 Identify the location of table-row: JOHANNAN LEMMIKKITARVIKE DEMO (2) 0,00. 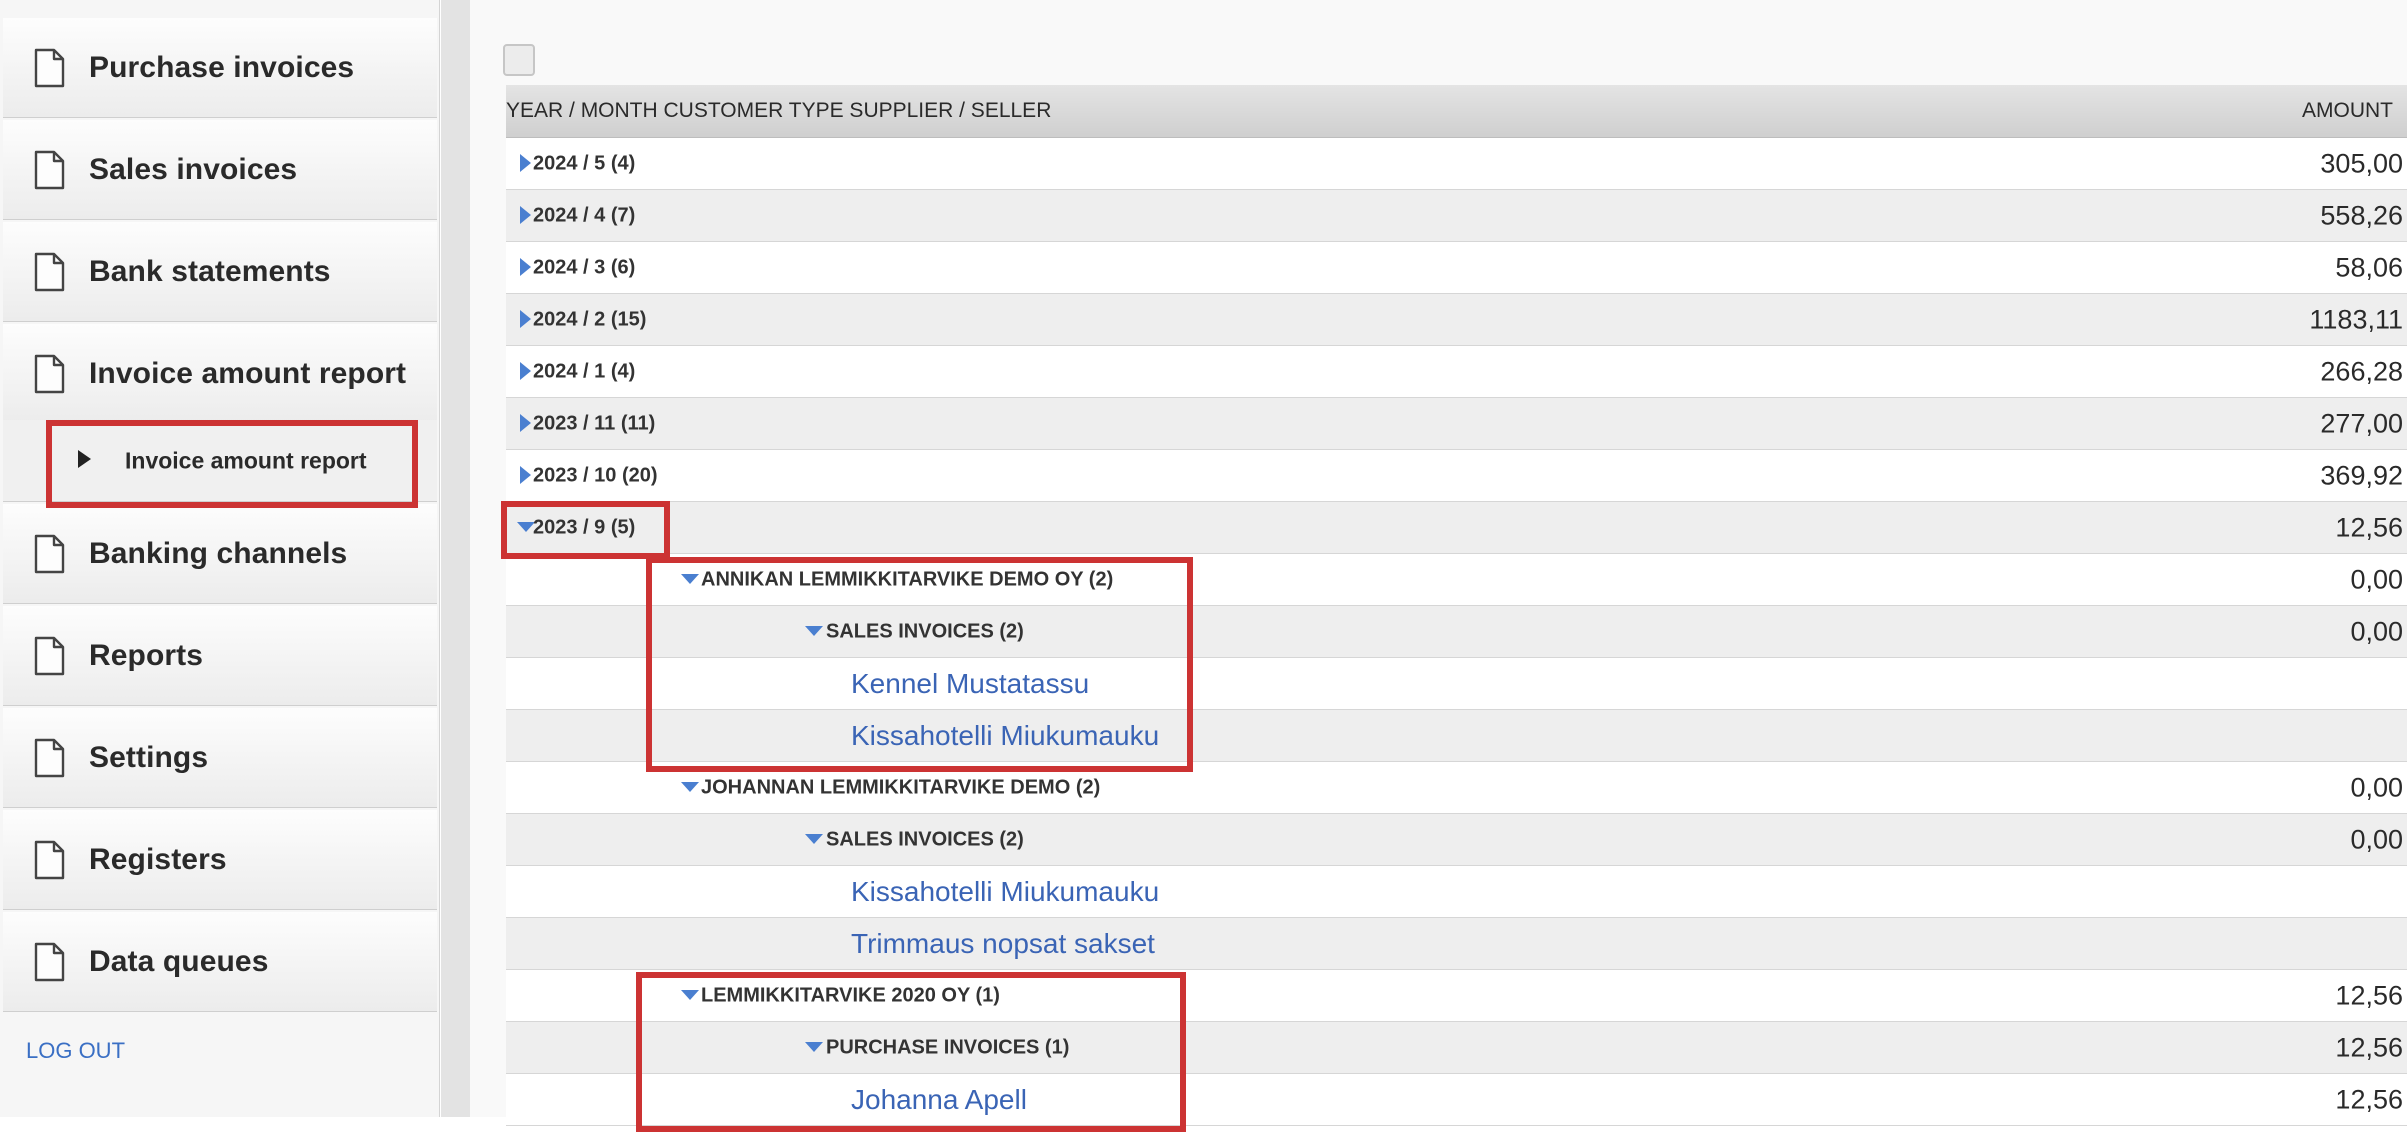
(1456, 788).